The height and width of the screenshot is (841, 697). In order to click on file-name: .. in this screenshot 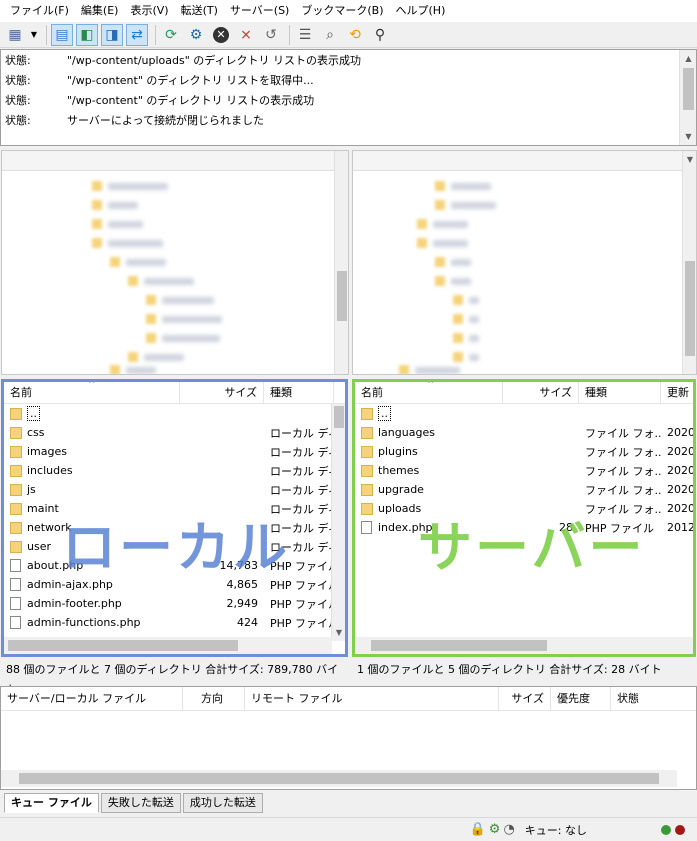, I will do `click(33, 413)`.